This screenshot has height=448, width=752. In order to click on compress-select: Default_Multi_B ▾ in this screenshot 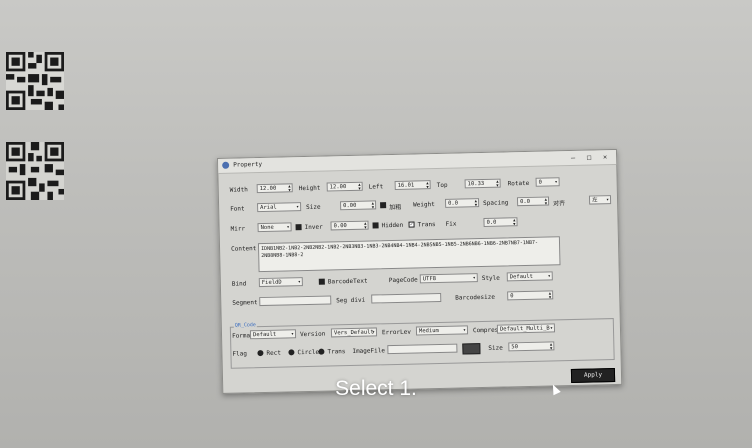, I will do `click(526, 328)`.